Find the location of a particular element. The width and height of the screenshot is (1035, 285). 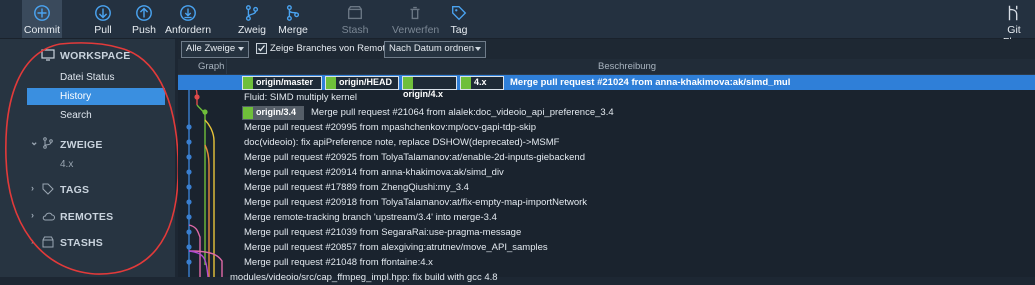

column-header: Graph Beschreibung is located at coordinates (606, 67).